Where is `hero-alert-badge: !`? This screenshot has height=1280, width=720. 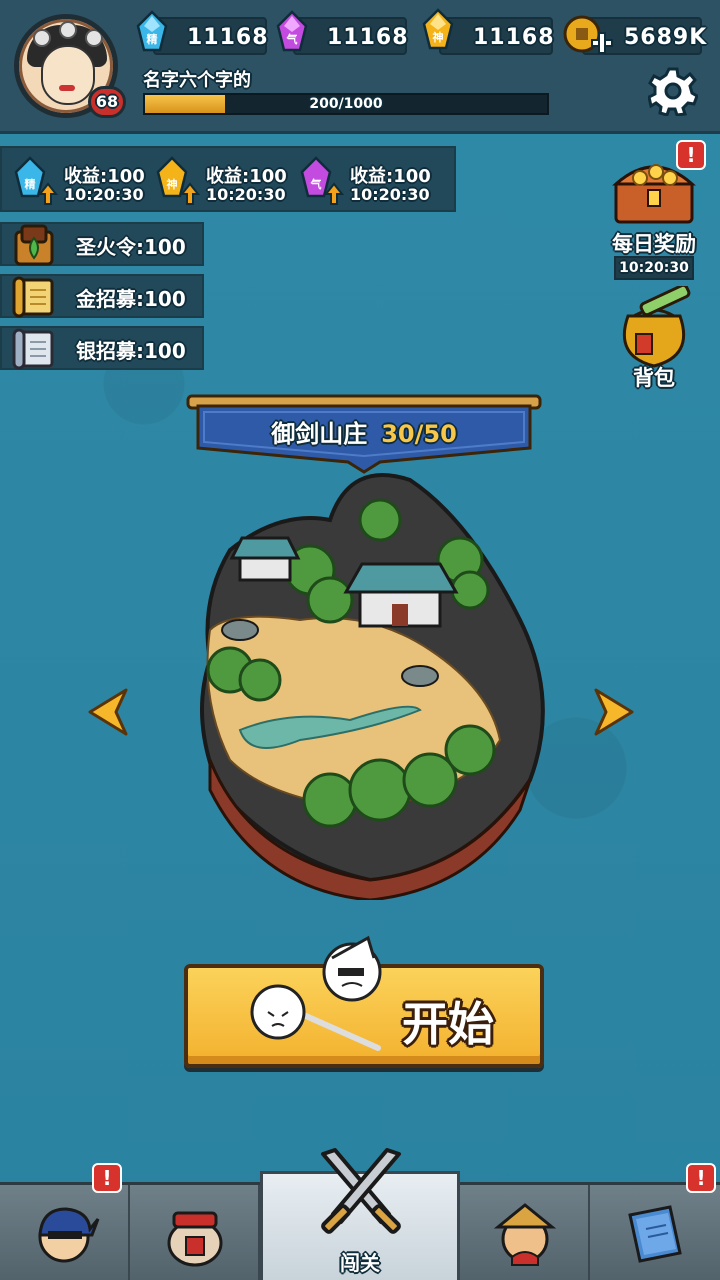 hero-alert-badge: ! is located at coordinates (107, 1178).